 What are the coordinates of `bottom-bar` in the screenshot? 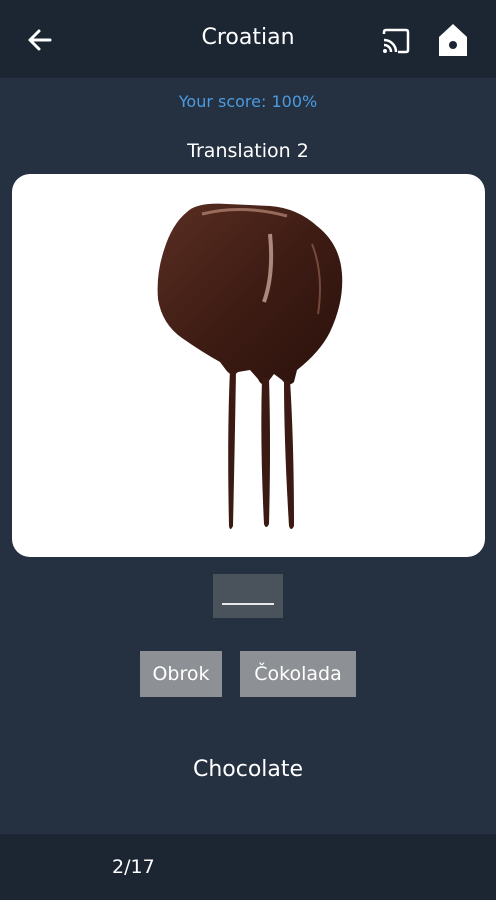 It's located at (248, 867).